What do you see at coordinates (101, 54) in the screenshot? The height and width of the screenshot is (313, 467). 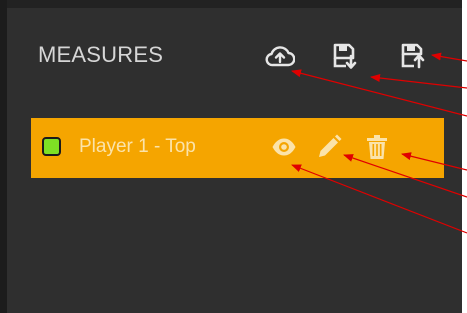 I see `panel-title: MEASURES` at bounding box center [101, 54].